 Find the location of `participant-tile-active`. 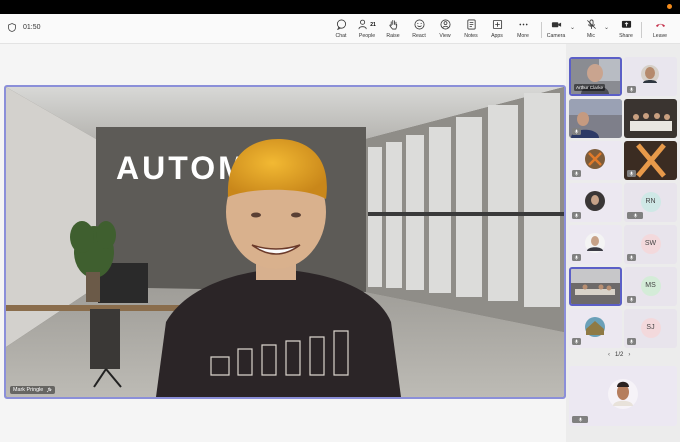

participant-tile-active is located at coordinates (595, 286).